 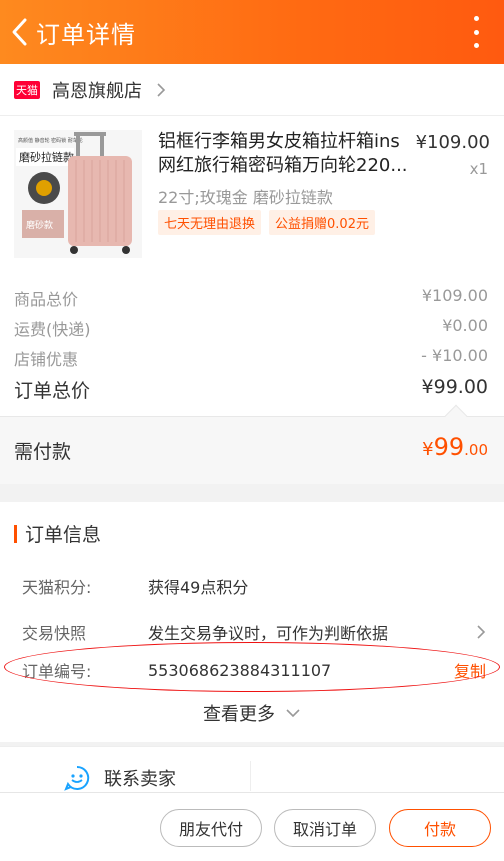 What do you see at coordinates (279, 141) in the screenshot?
I see `product-title-line1: 铝框行李箱男女皮箱拉杆箱ins` at bounding box center [279, 141].